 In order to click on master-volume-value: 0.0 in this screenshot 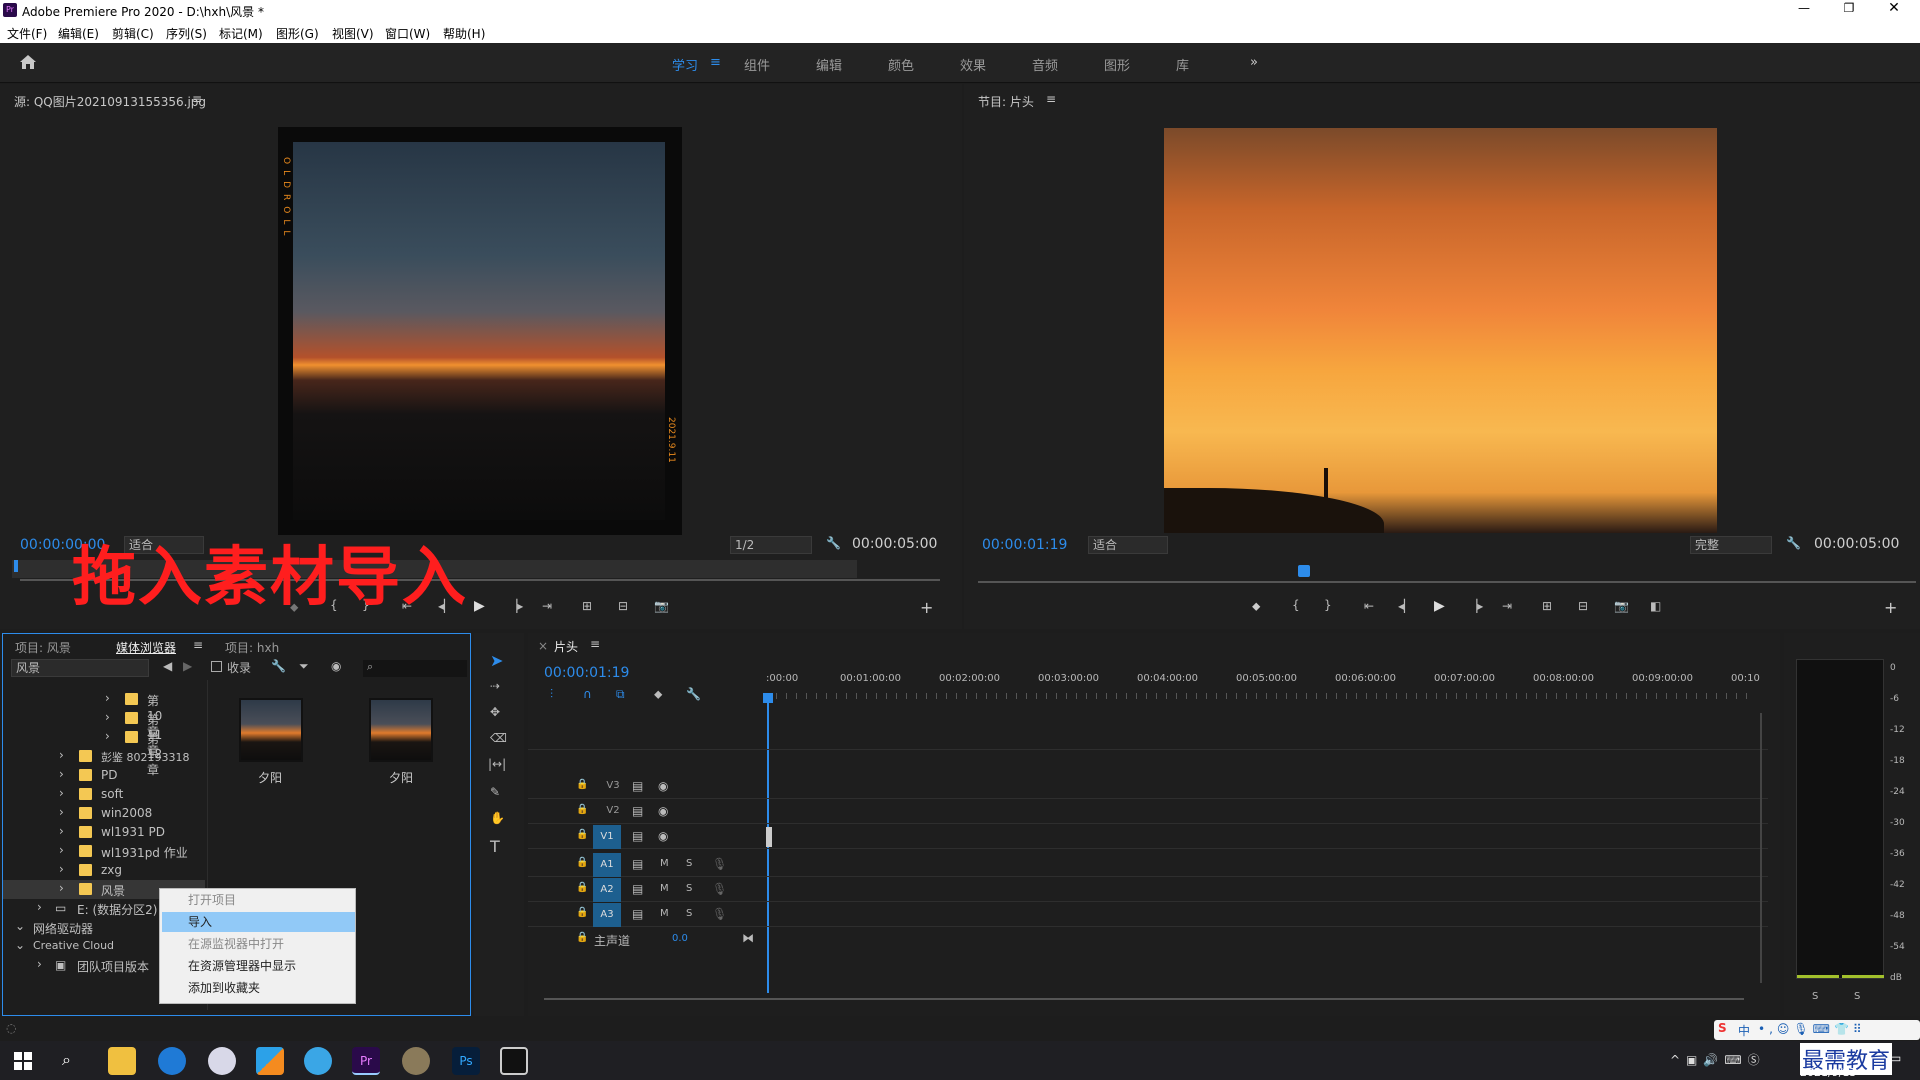, I will do `click(680, 938)`.